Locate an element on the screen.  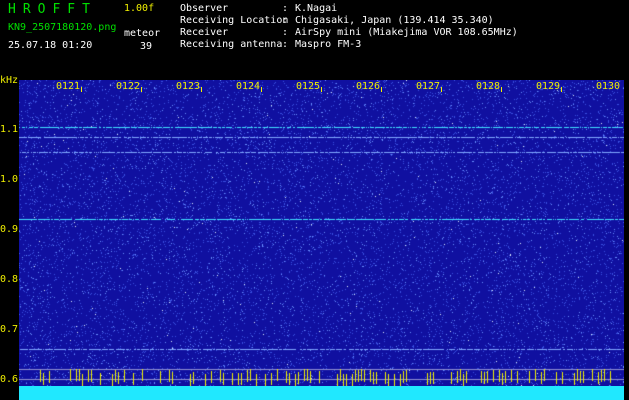
x-tick-label: 0123 is located at coordinates (188, 86).